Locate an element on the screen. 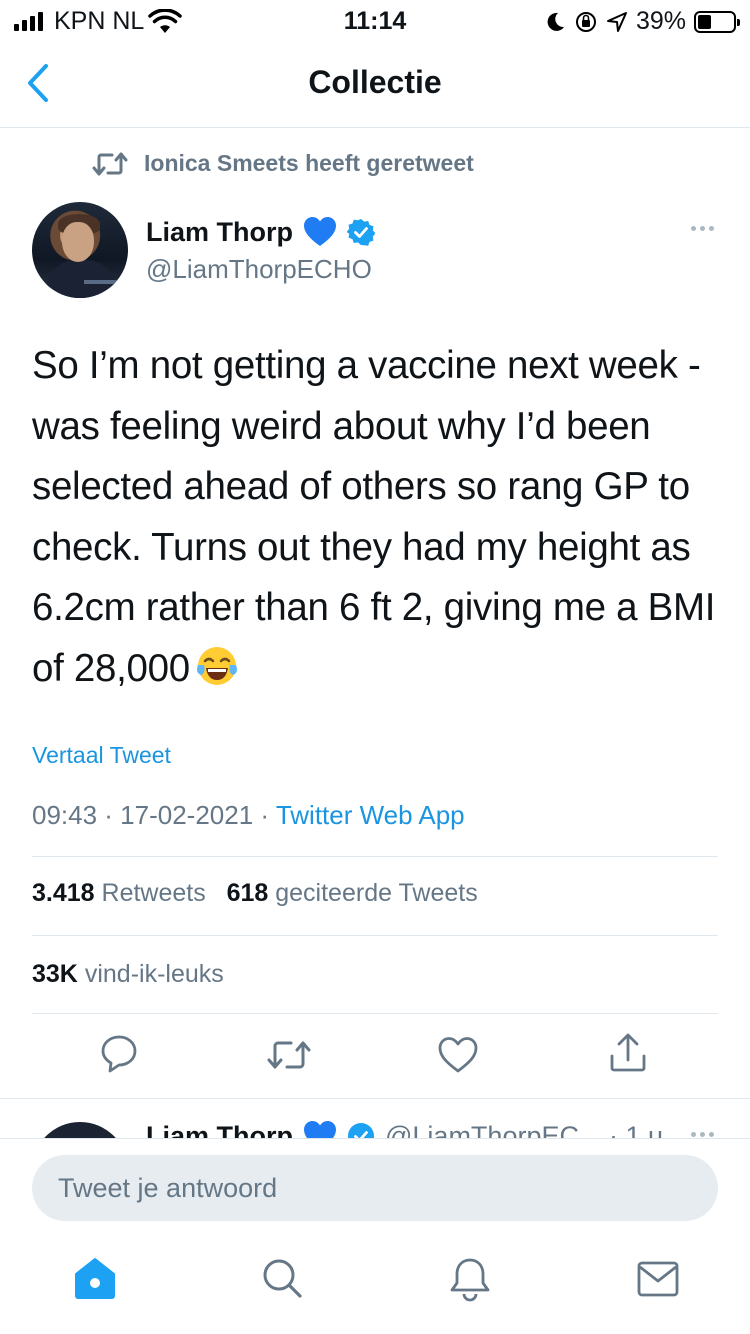 This screenshot has height=1334, width=750. reply-icon is located at coordinates (119, 1054).